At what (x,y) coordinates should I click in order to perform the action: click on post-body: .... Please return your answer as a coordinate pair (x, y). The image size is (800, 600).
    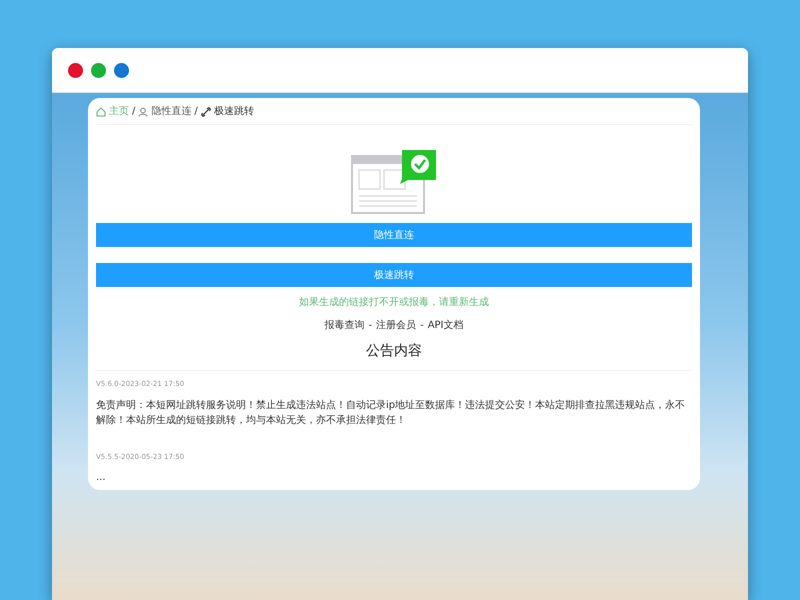
    Looking at the image, I should click on (101, 478).